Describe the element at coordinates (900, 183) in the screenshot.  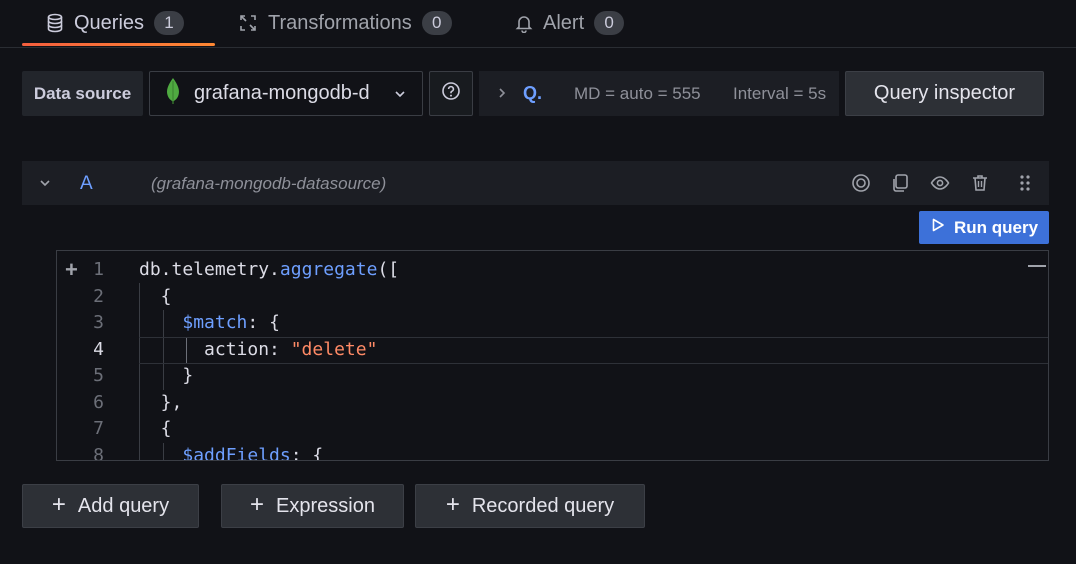
I see `duplicate-query-icon` at that location.